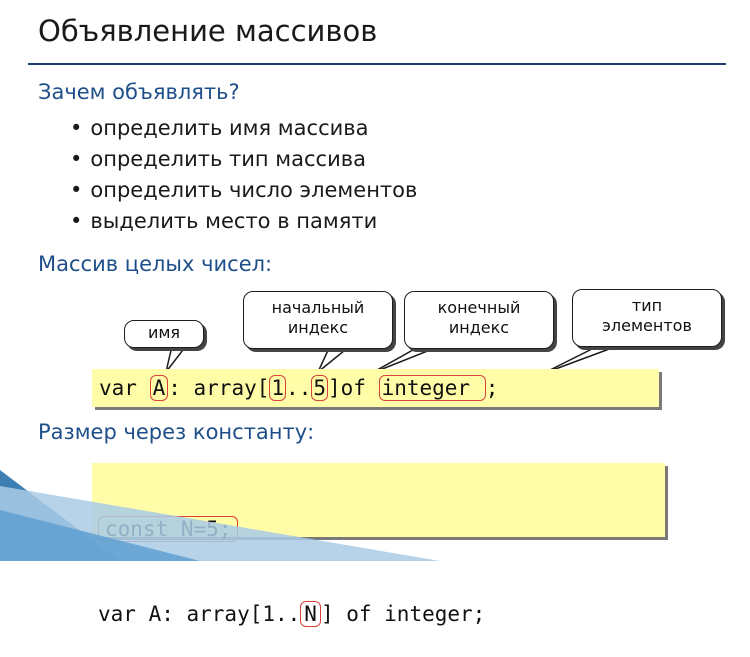 The height and width of the screenshot is (657, 750). What do you see at coordinates (159, 388) in the screenshot?
I see `code-array-name: A` at bounding box center [159, 388].